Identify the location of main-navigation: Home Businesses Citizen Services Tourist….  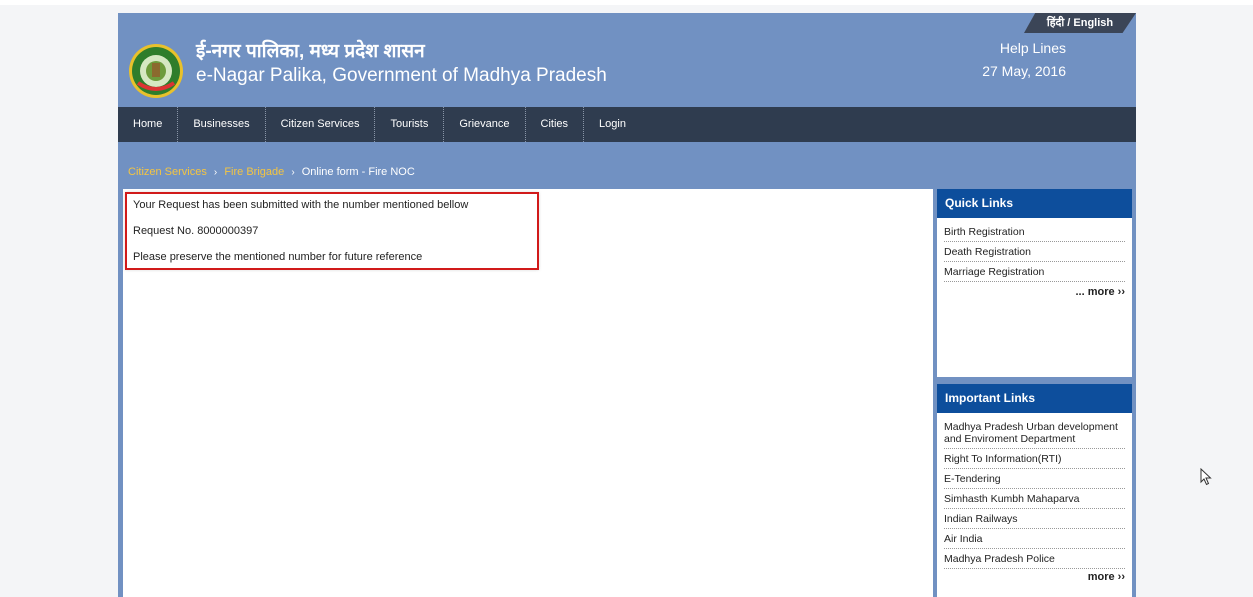
(627, 124).